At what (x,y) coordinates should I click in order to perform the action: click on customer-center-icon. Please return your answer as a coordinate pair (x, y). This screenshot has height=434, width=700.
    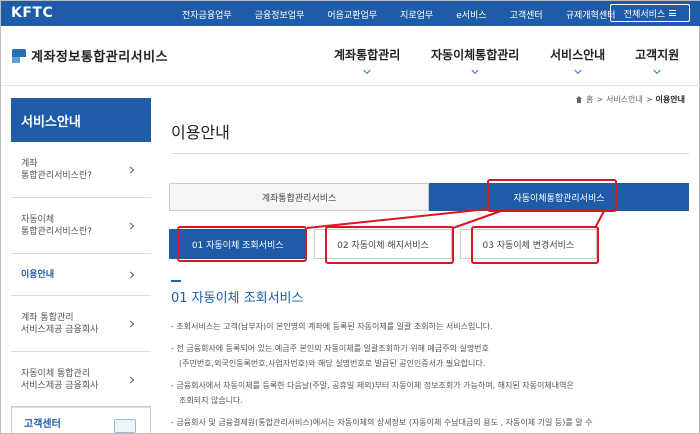
    Looking at the image, I should click on (125, 426).